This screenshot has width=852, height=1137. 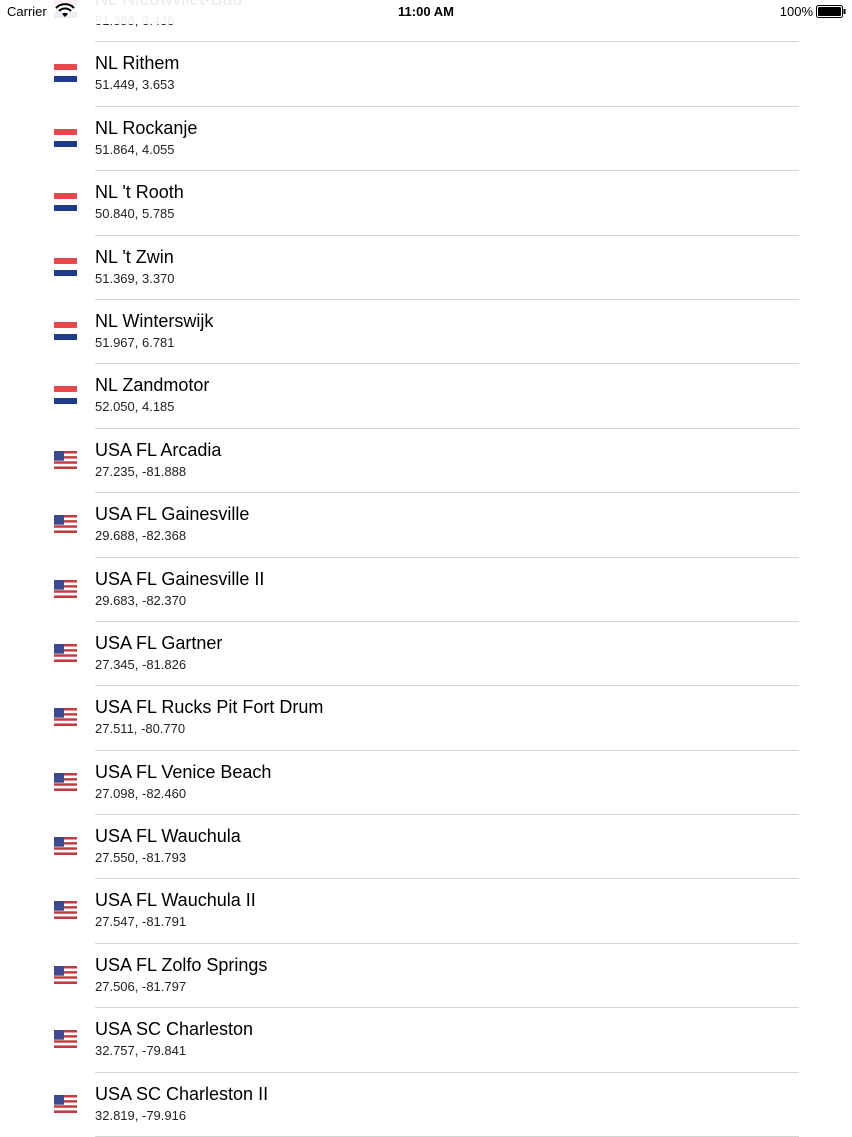 I want to click on location-coordinates: 51.864, 4.055, so click(x=135, y=149).